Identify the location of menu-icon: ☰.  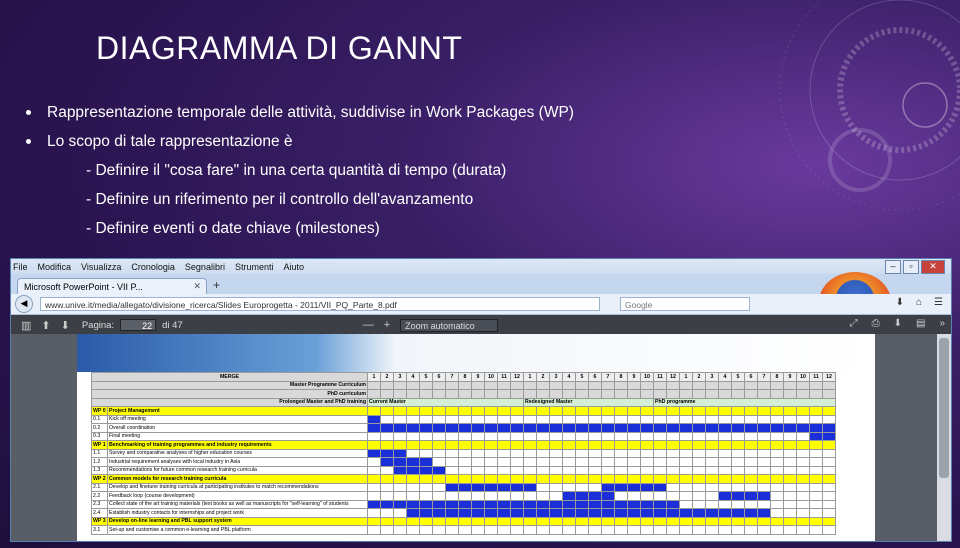
(938, 302).